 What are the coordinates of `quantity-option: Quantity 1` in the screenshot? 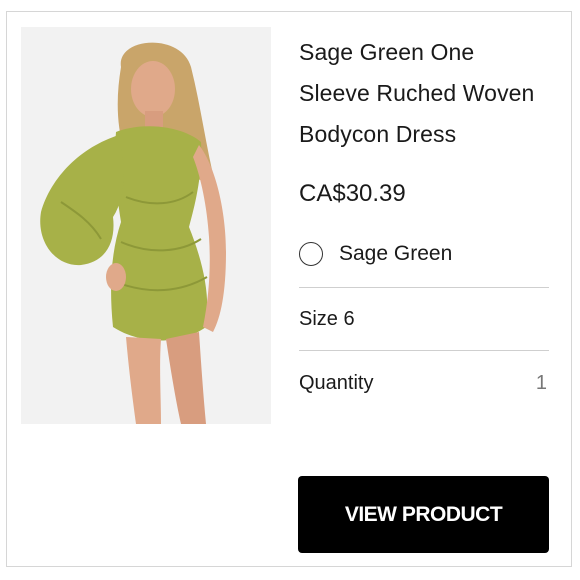 It's located at (424, 383).